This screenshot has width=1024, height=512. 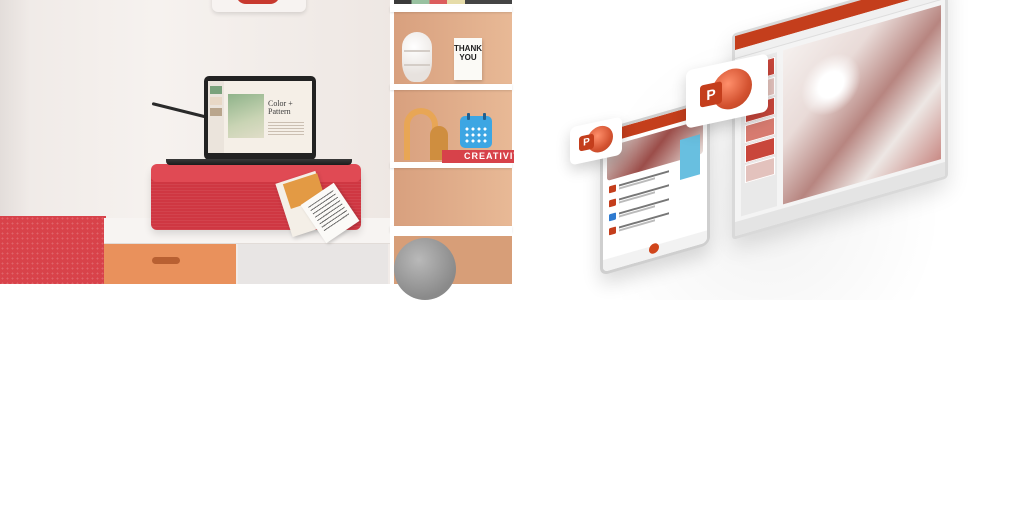 I want to click on orange-drawer, so click(x=170, y=264).